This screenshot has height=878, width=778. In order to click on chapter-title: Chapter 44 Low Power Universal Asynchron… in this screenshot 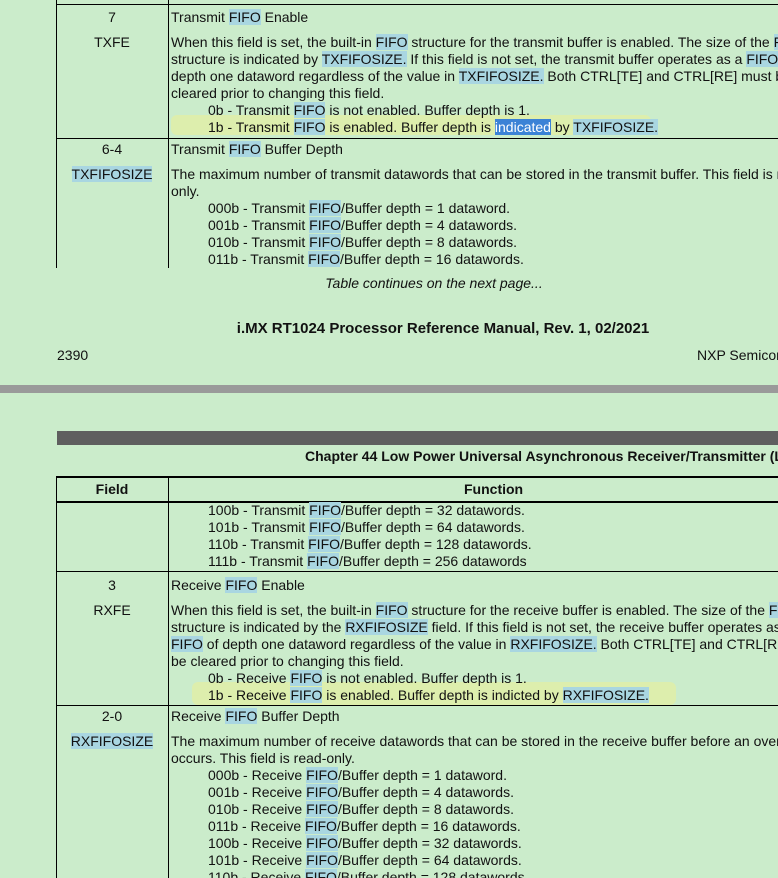, I will do `click(541, 456)`.